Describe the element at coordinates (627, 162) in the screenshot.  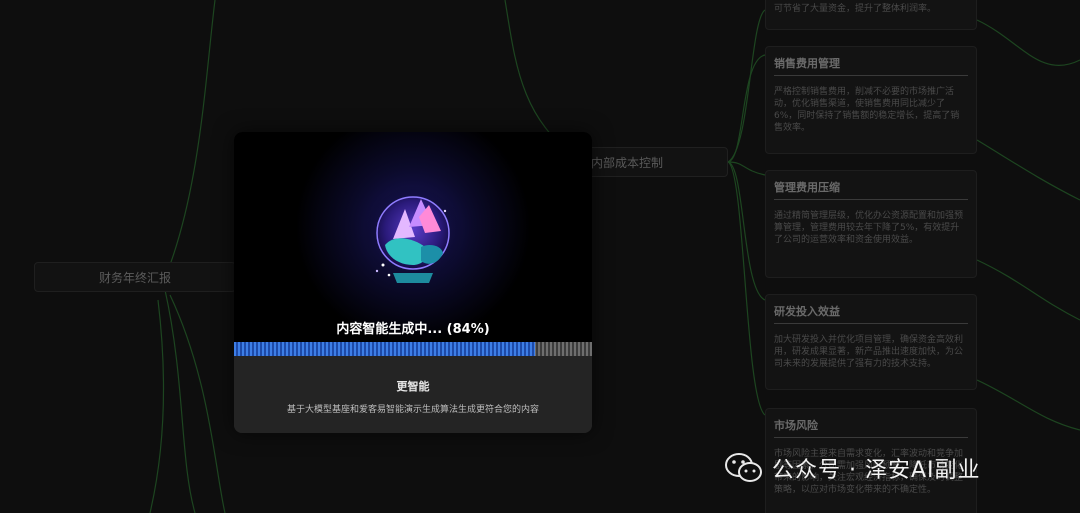
I see `branch-node-label: 内部成本控制` at that location.